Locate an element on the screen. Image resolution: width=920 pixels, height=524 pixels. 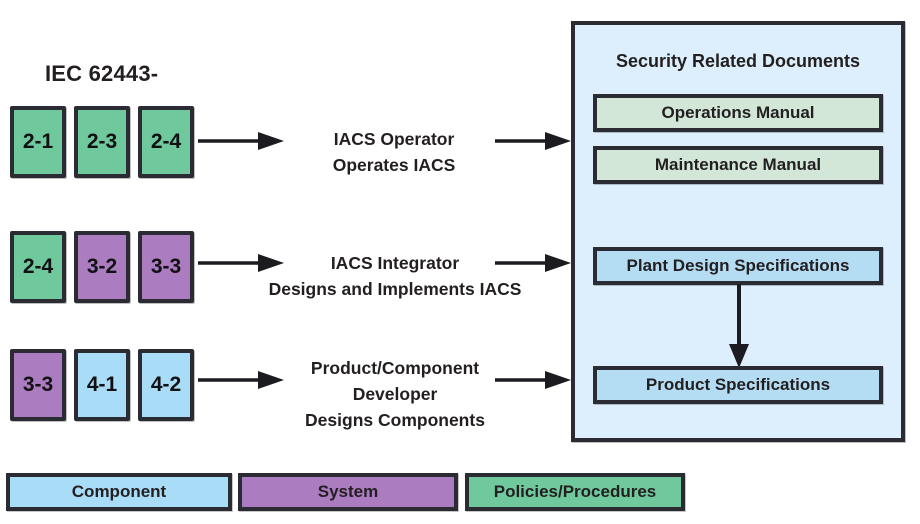
arrow-integrator-to-panel is located at coordinates (533, 264).